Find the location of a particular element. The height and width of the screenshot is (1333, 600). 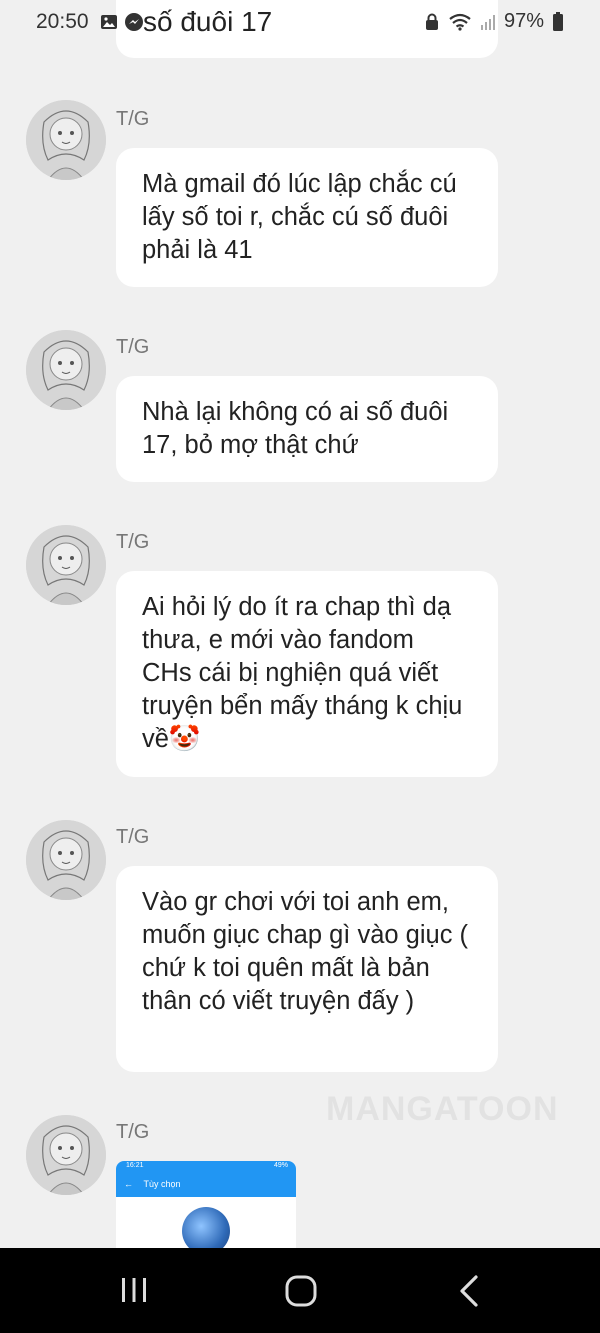

wifi-icon is located at coordinates (460, 22).